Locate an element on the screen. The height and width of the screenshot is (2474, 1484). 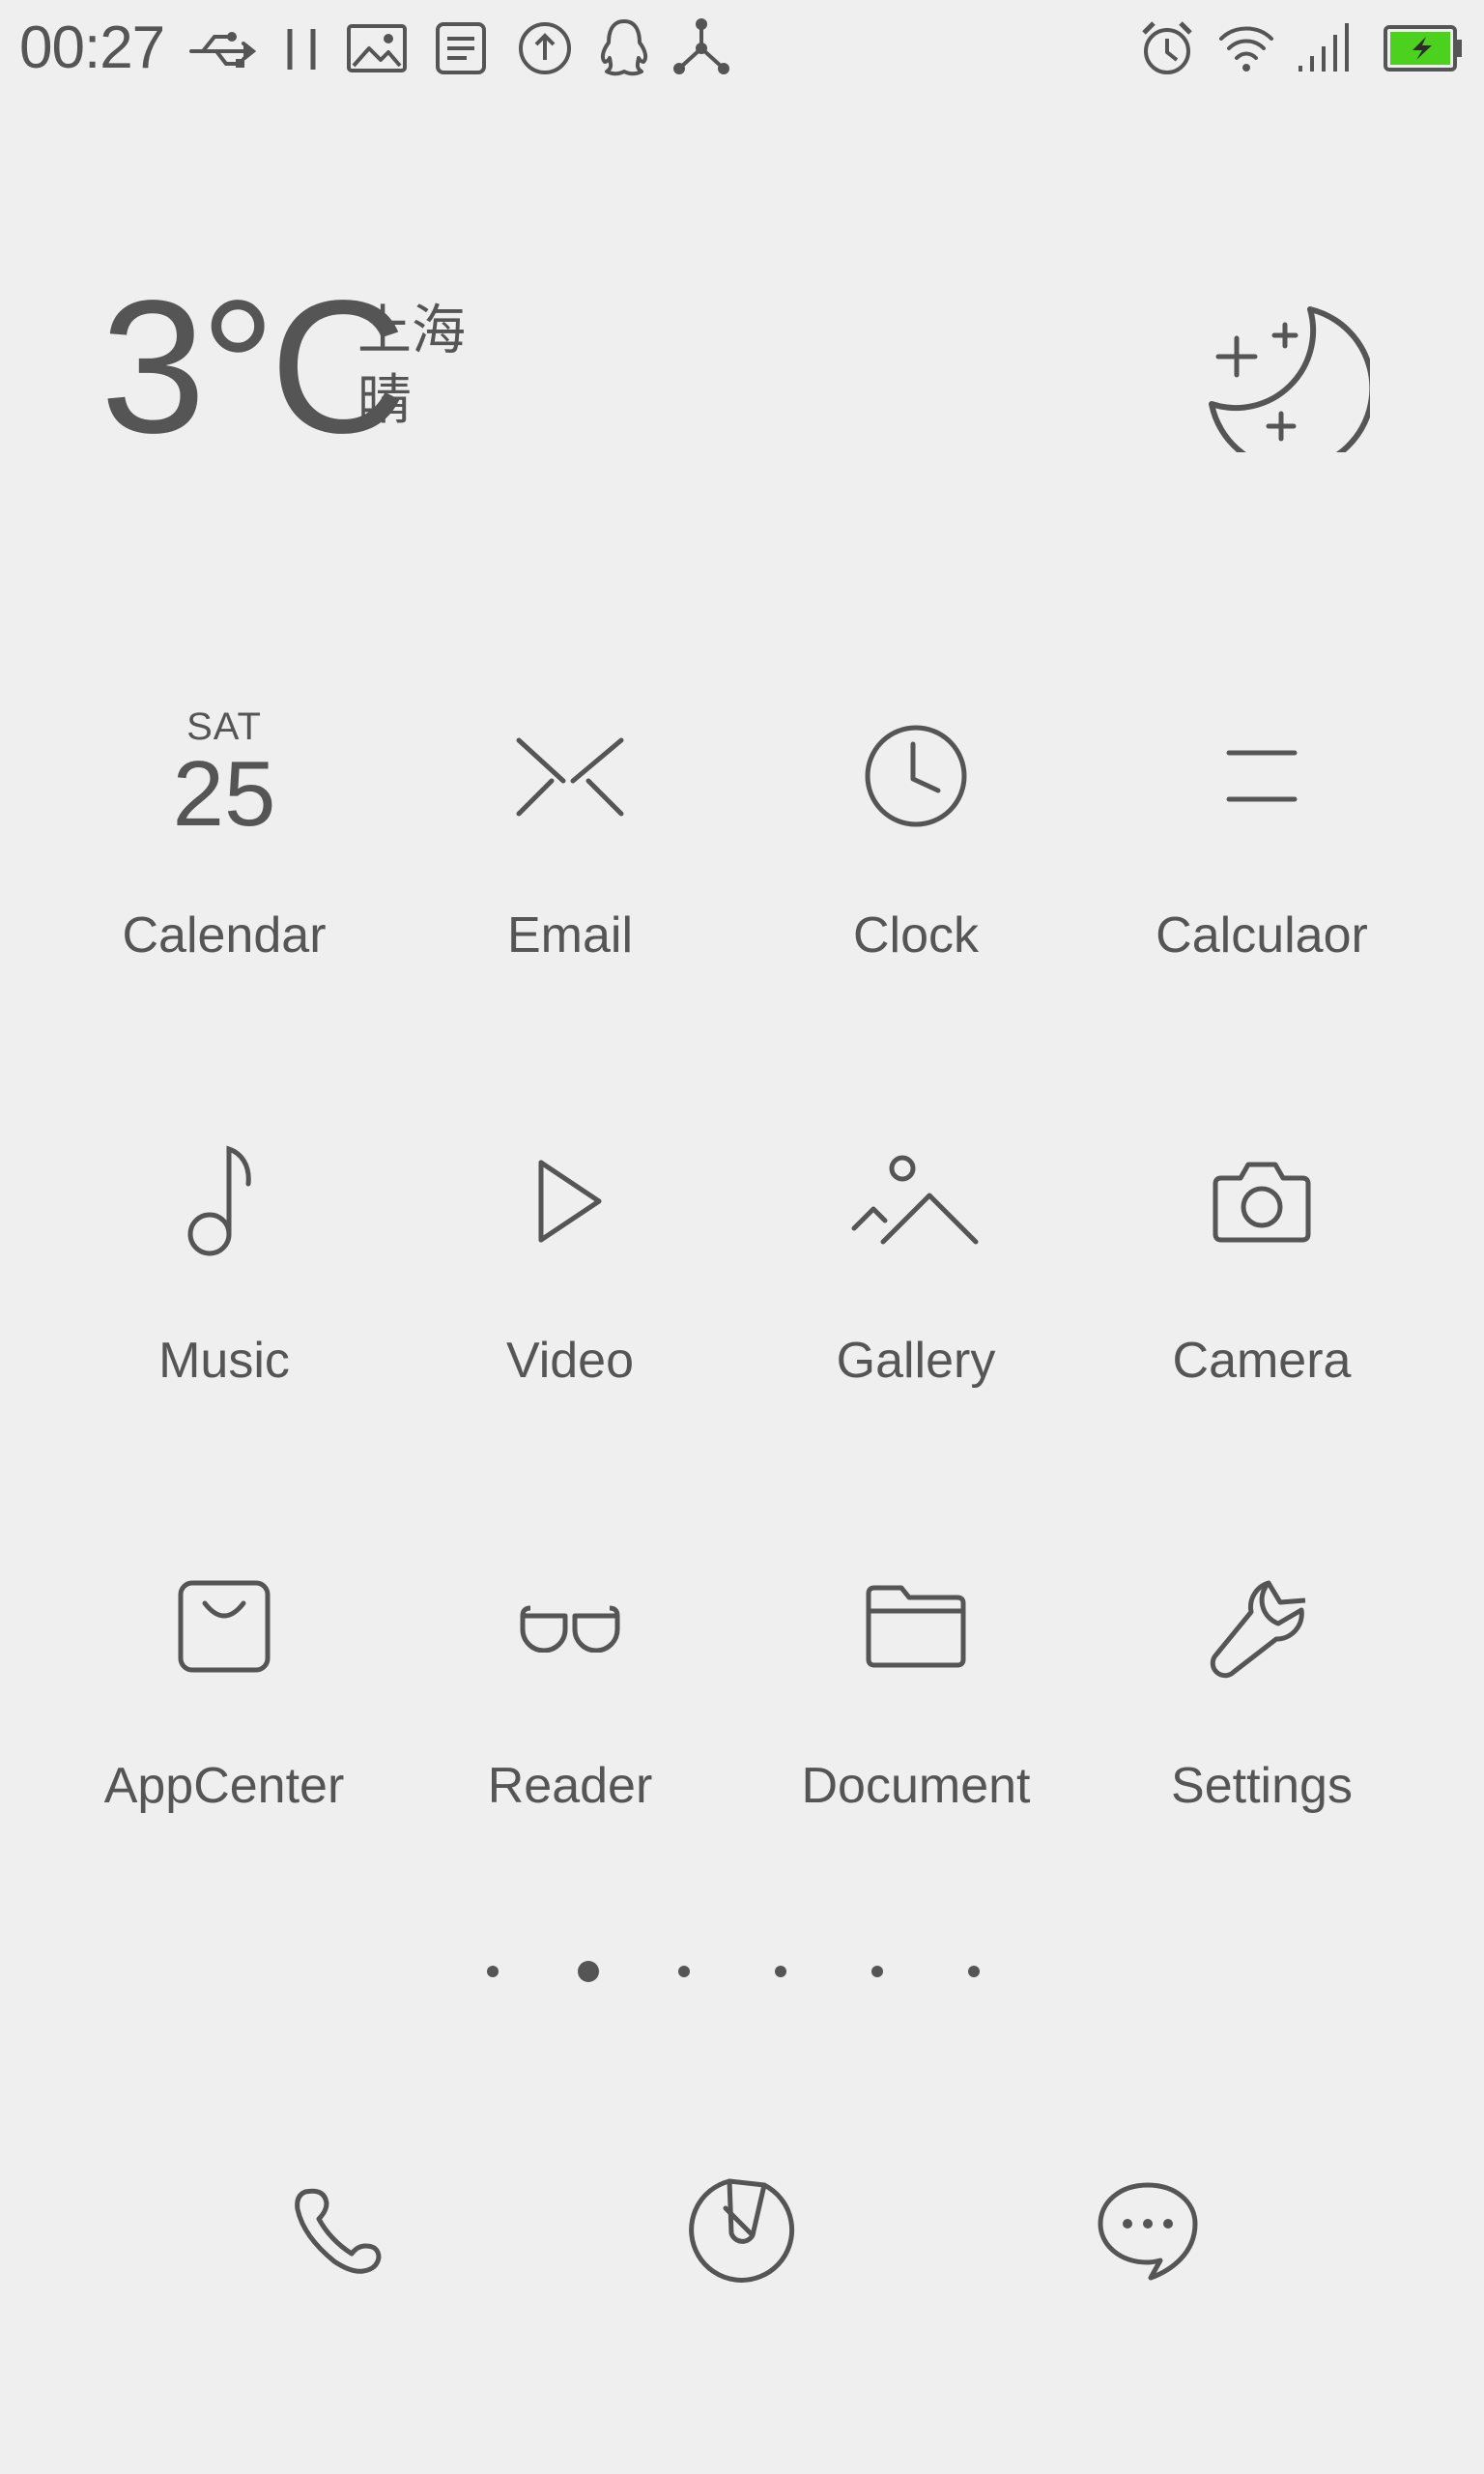
shopping-bag-icon is located at coordinates (224, 1629).